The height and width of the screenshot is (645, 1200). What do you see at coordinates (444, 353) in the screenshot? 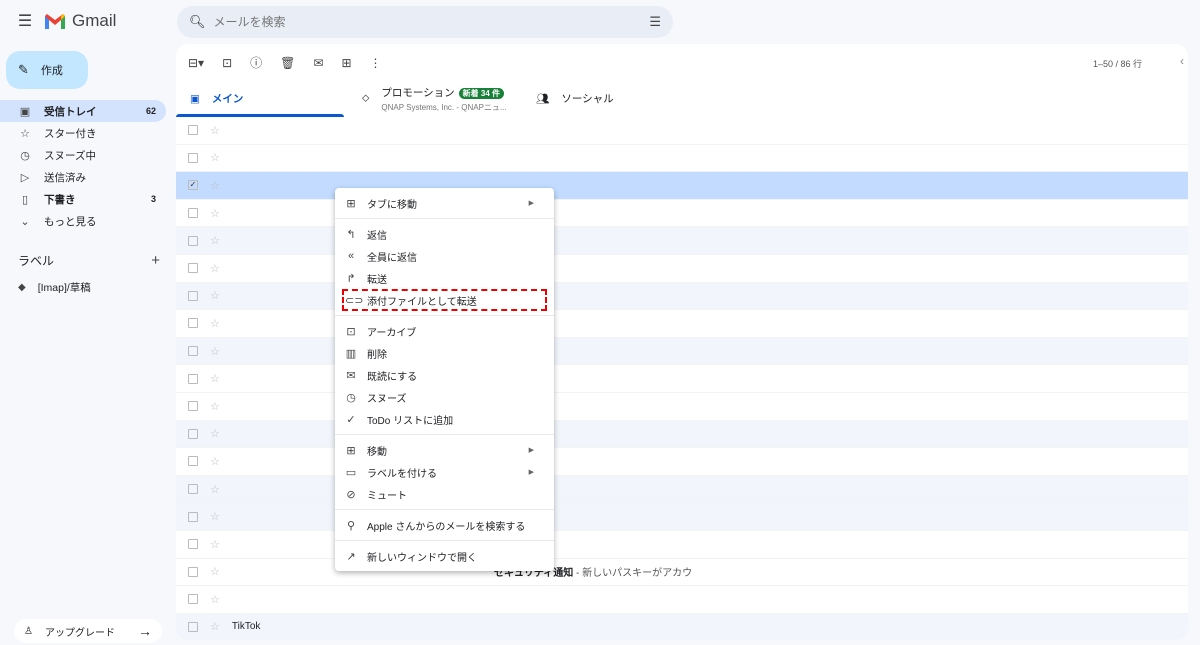
I see `menu-item: ▥ 削除` at bounding box center [444, 353].